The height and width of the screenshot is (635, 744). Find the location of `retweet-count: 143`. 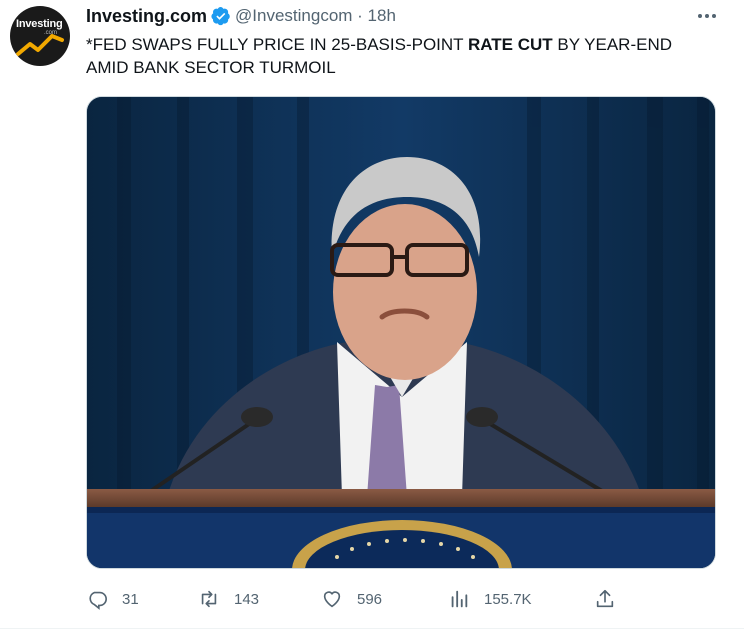

retweet-count: 143 is located at coordinates (247, 599).